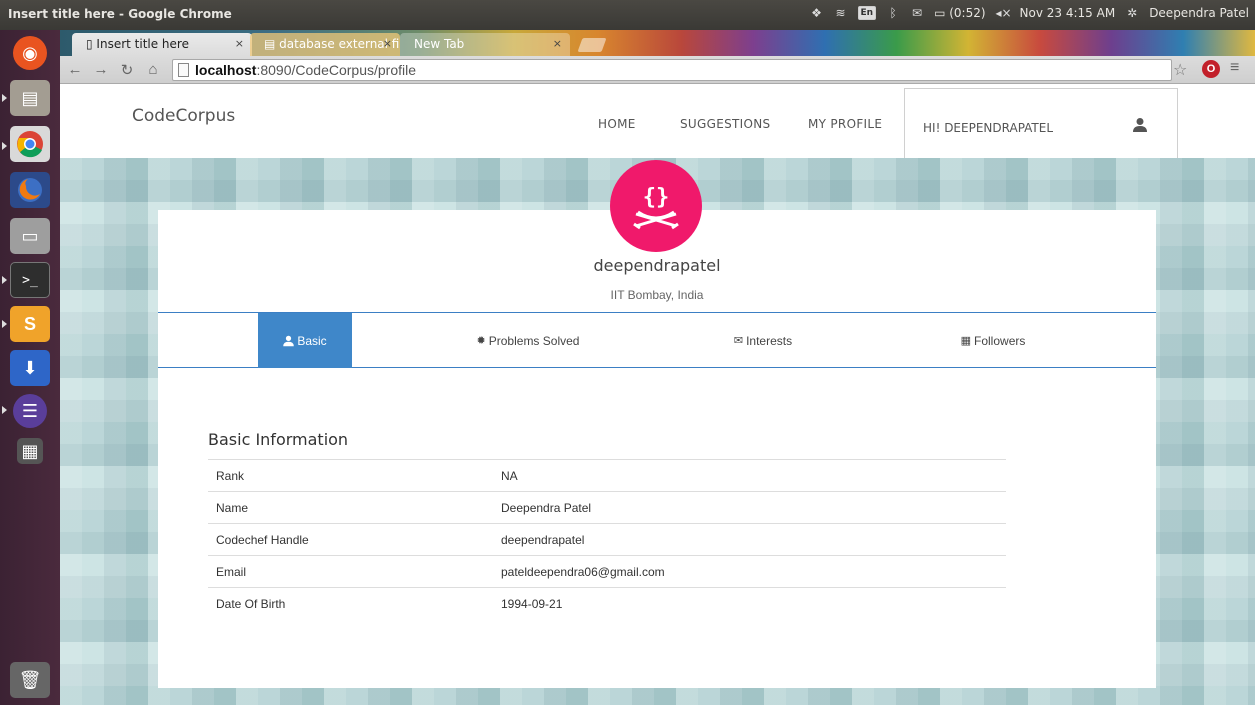 The image size is (1255, 705). What do you see at coordinates (278, 439) in the screenshot?
I see `section-title: Basic Information` at bounding box center [278, 439].